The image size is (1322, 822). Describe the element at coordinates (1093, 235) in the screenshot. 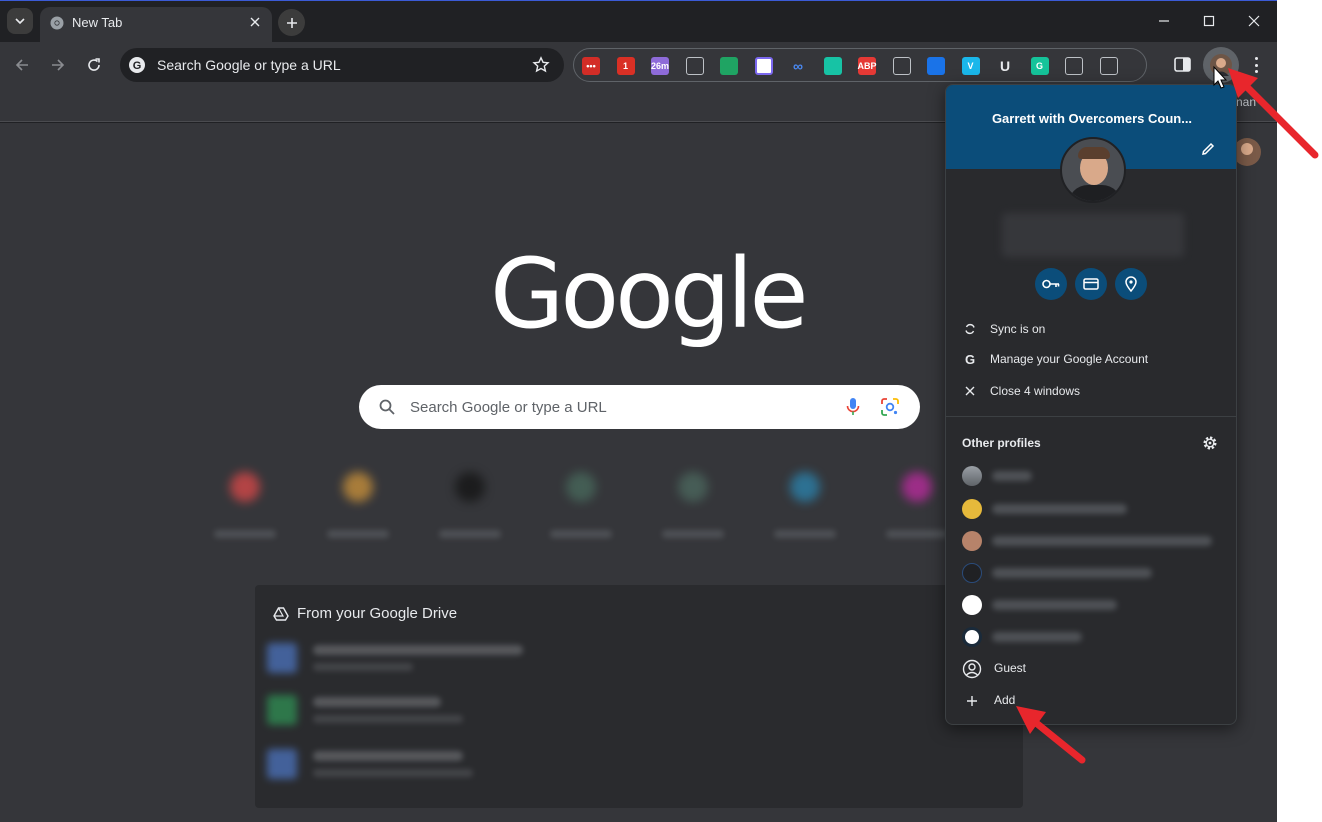

I see `redacted-account-info` at that location.